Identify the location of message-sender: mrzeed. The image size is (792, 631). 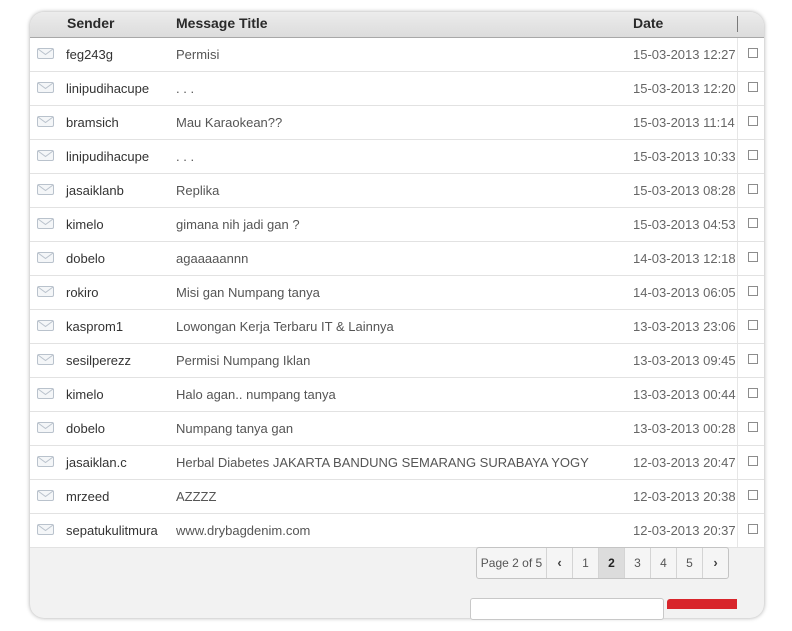
(87, 496).